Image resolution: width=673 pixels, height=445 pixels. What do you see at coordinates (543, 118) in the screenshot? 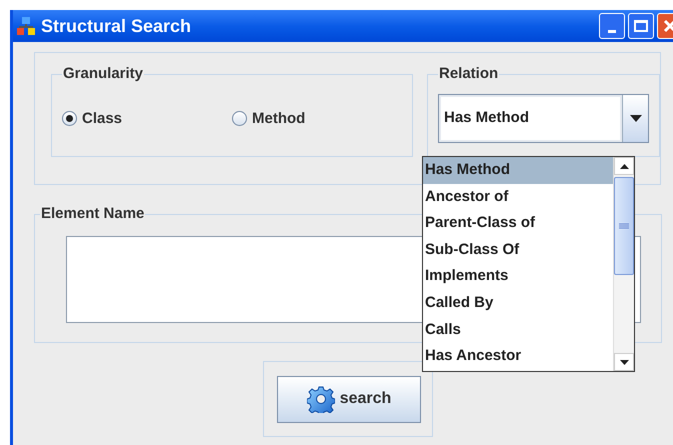
I see `relation-dropdown: Has Method` at bounding box center [543, 118].